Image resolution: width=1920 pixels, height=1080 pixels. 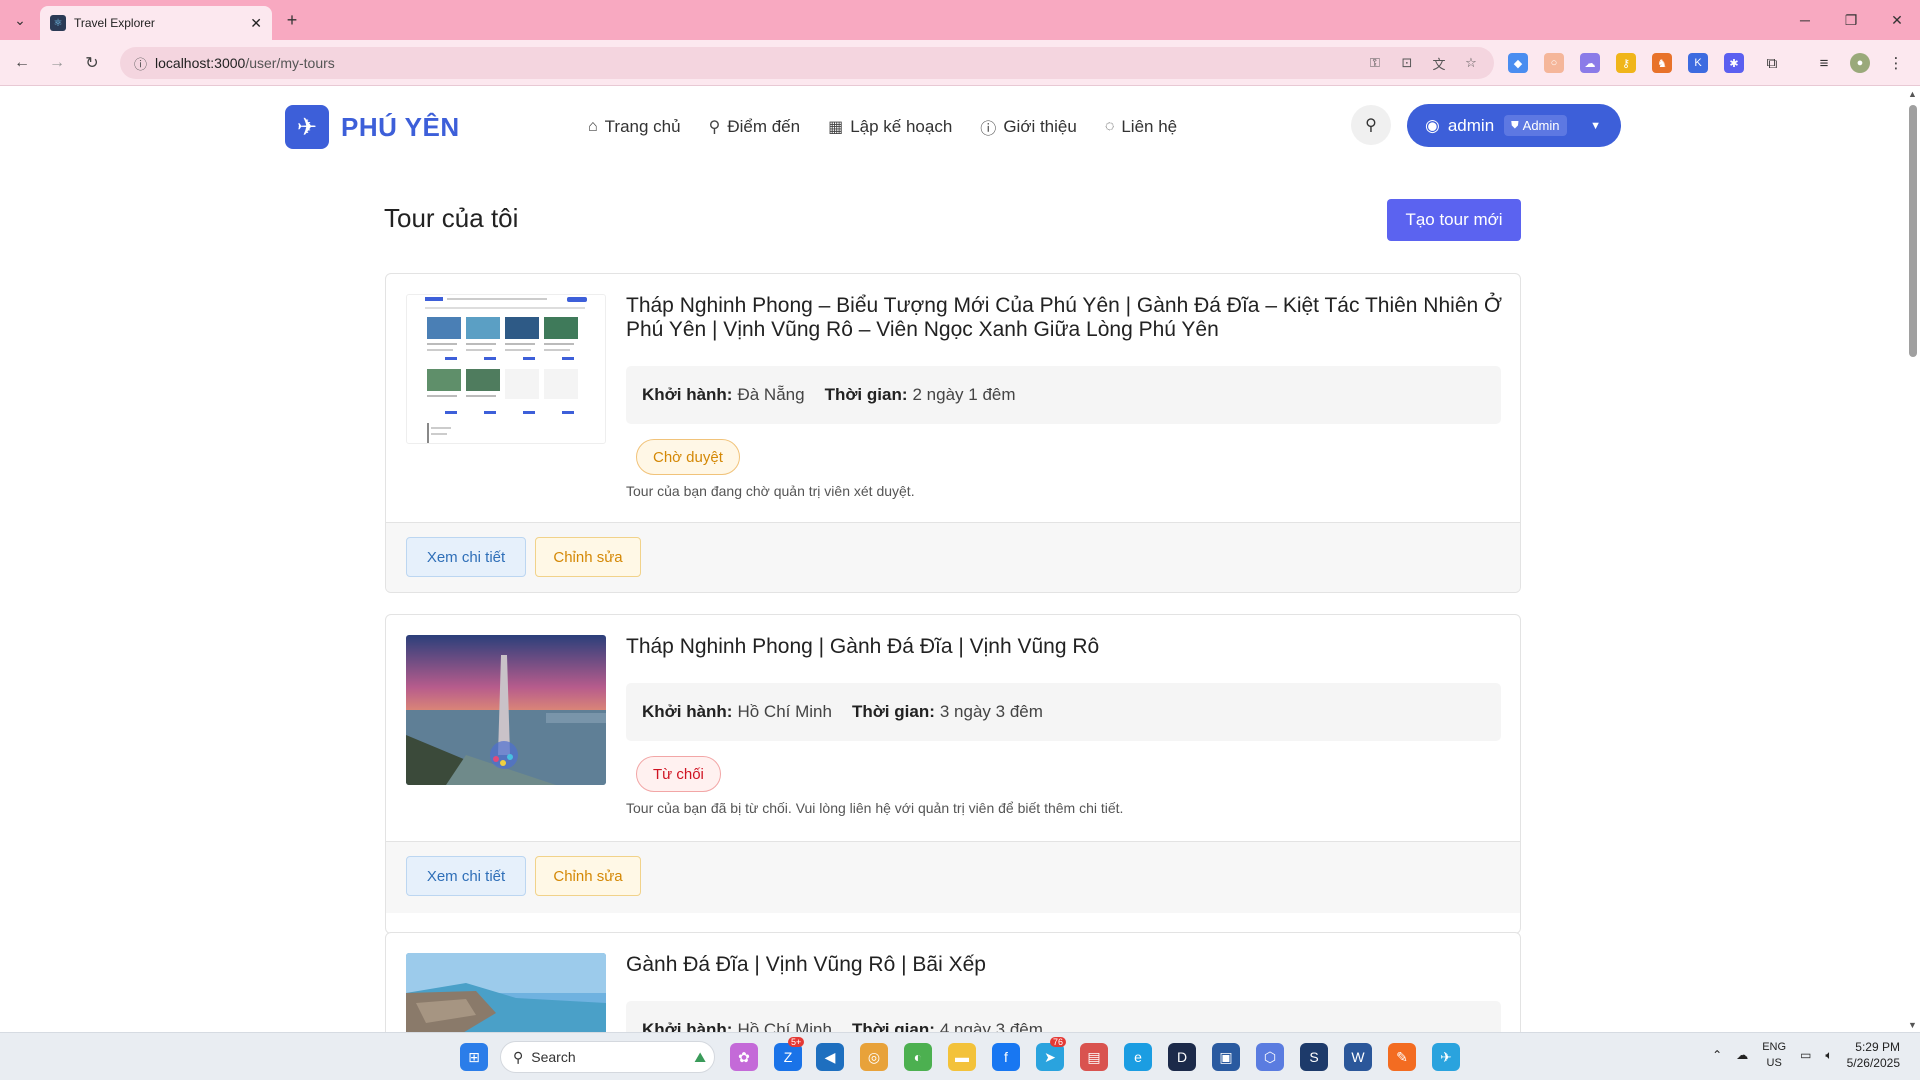 What do you see at coordinates (57, 63) in the screenshot?
I see `forward-icon: →` at bounding box center [57, 63].